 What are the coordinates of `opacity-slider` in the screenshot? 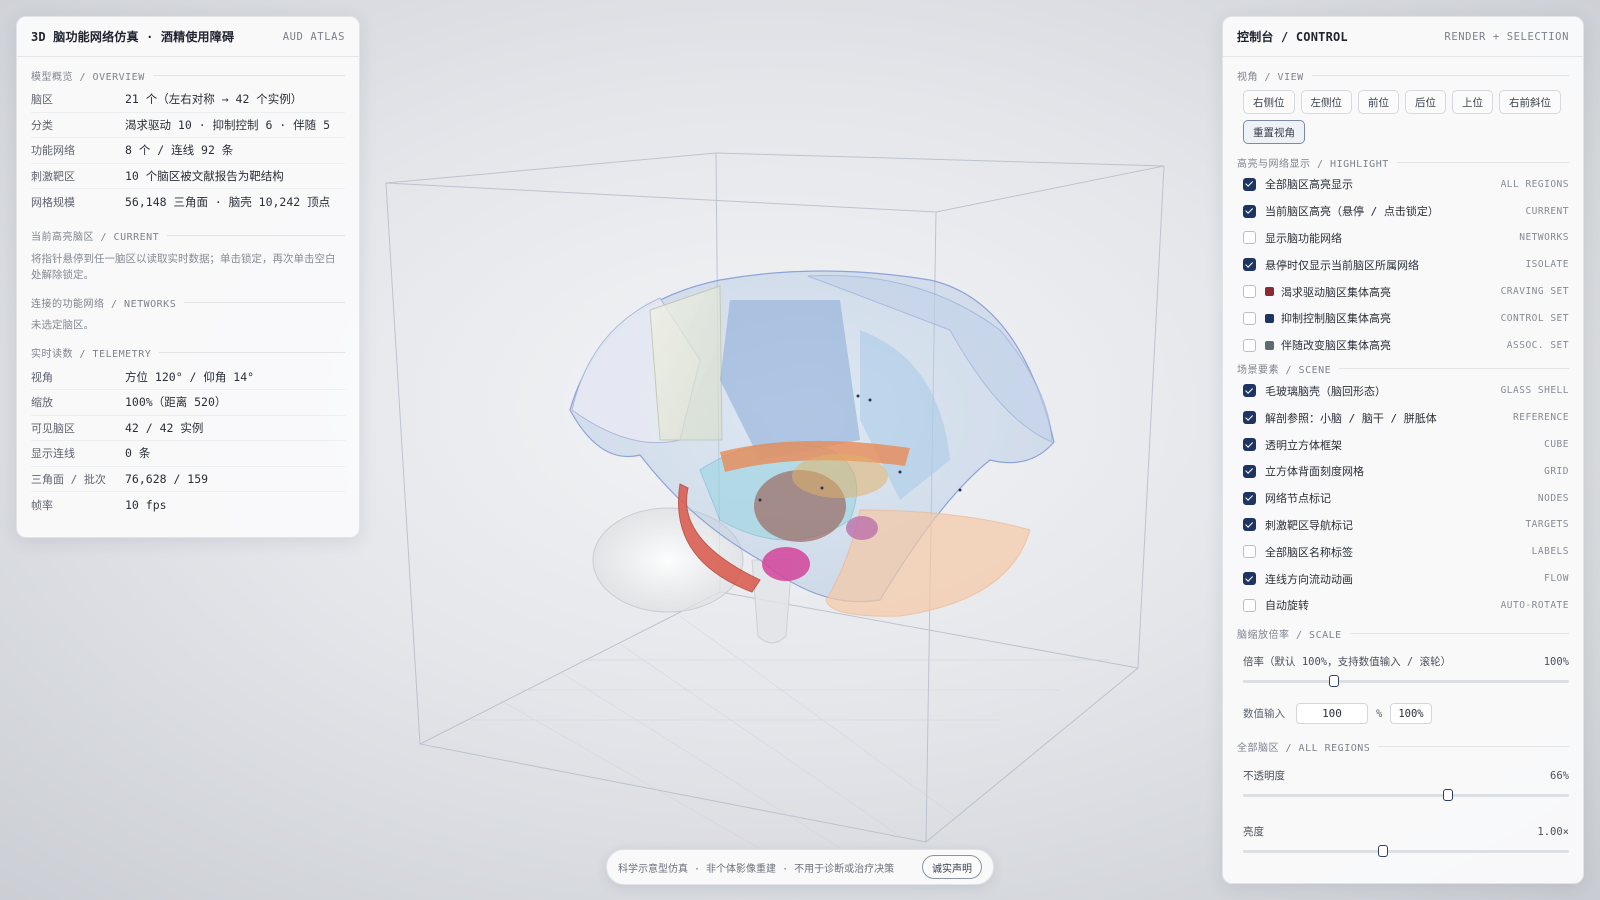 It's located at (1406, 794).